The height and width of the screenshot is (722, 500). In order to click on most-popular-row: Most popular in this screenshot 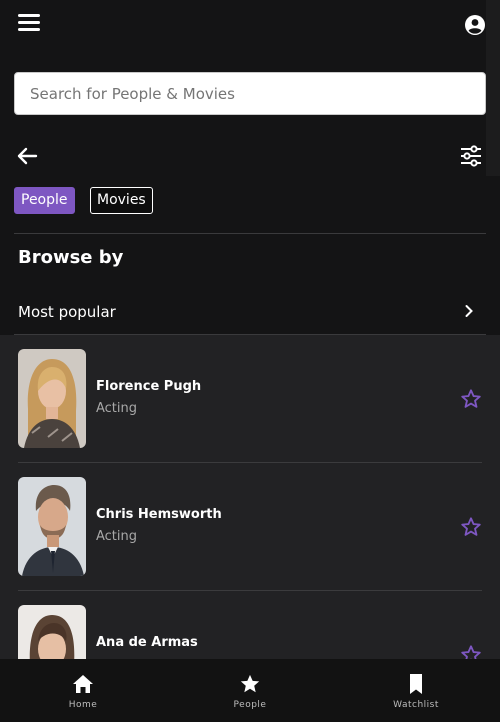, I will do `click(250, 313)`.